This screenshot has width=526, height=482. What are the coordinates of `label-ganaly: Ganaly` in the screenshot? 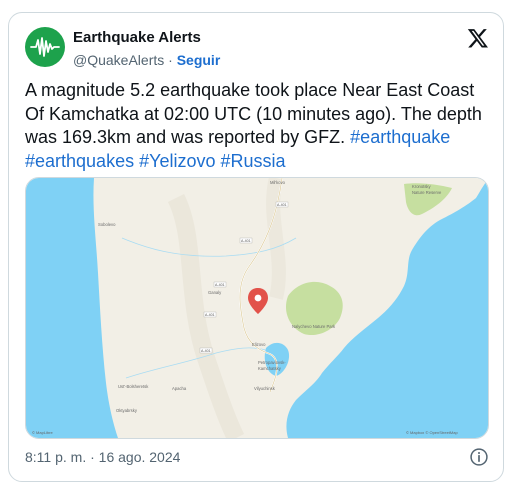 It's located at (215, 292).